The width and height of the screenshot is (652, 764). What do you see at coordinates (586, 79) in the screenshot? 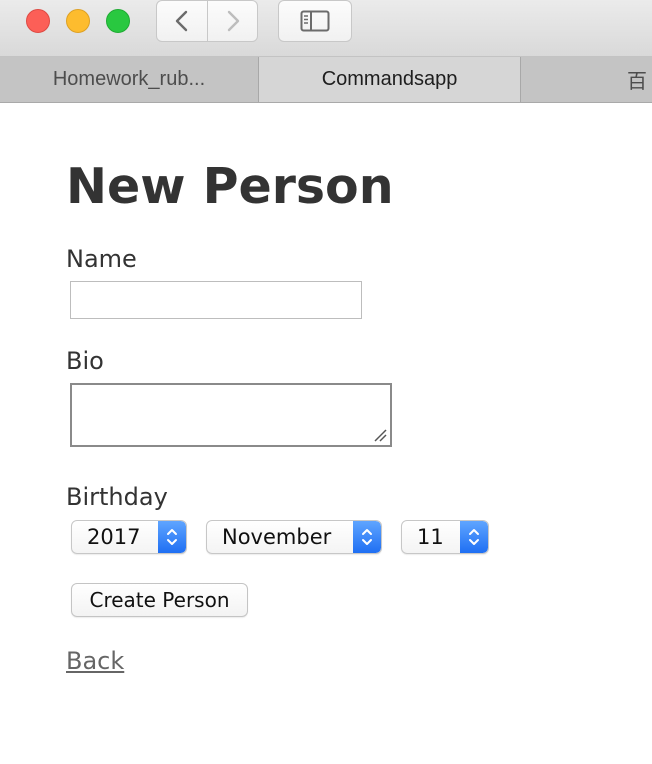
I see `tab-third: 百` at bounding box center [586, 79].